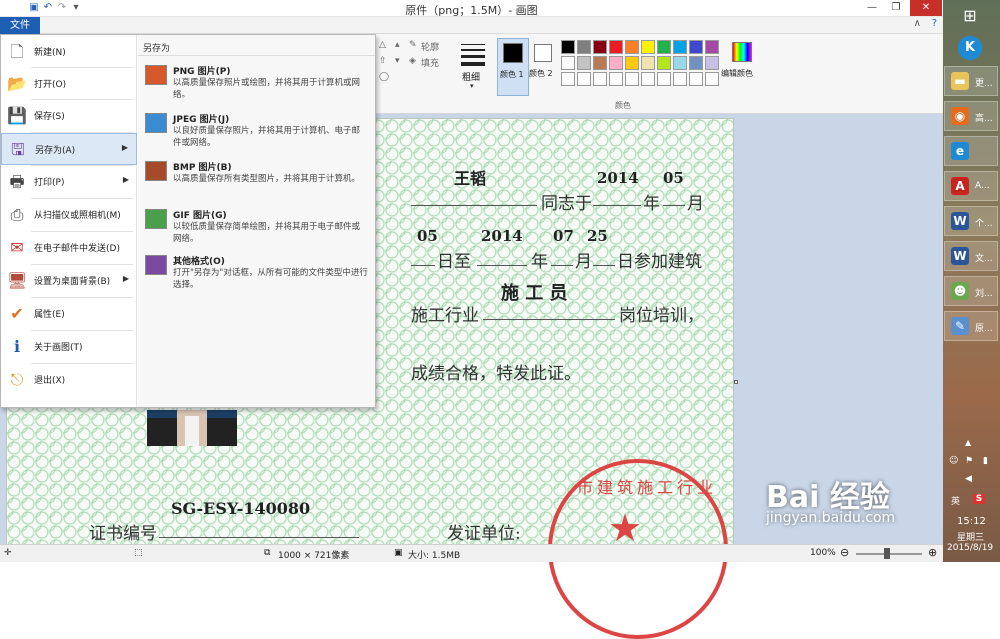 The height and width of the screenshot is (639, 1000). What do you see at coordinates (256, 180) in the screenshot?
I see `saveas-option-3: BMP 图片(B) 以高质量保存所有类型图片，并将其用于计算机。` at bounding box center [256, 180].